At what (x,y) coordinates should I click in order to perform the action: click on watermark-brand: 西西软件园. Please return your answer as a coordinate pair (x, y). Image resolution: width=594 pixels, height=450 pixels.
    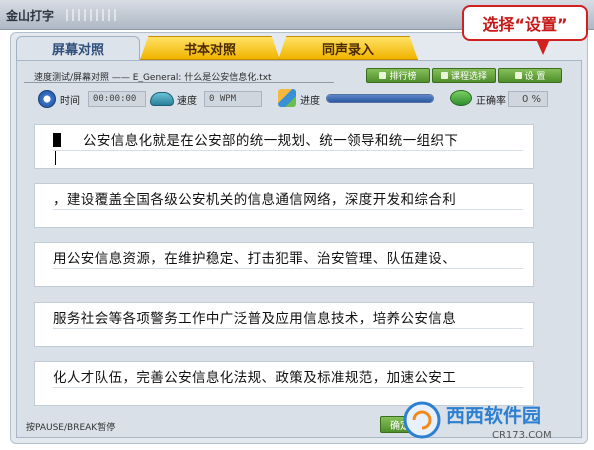
    Looking at the image, I should click on (493, 415).